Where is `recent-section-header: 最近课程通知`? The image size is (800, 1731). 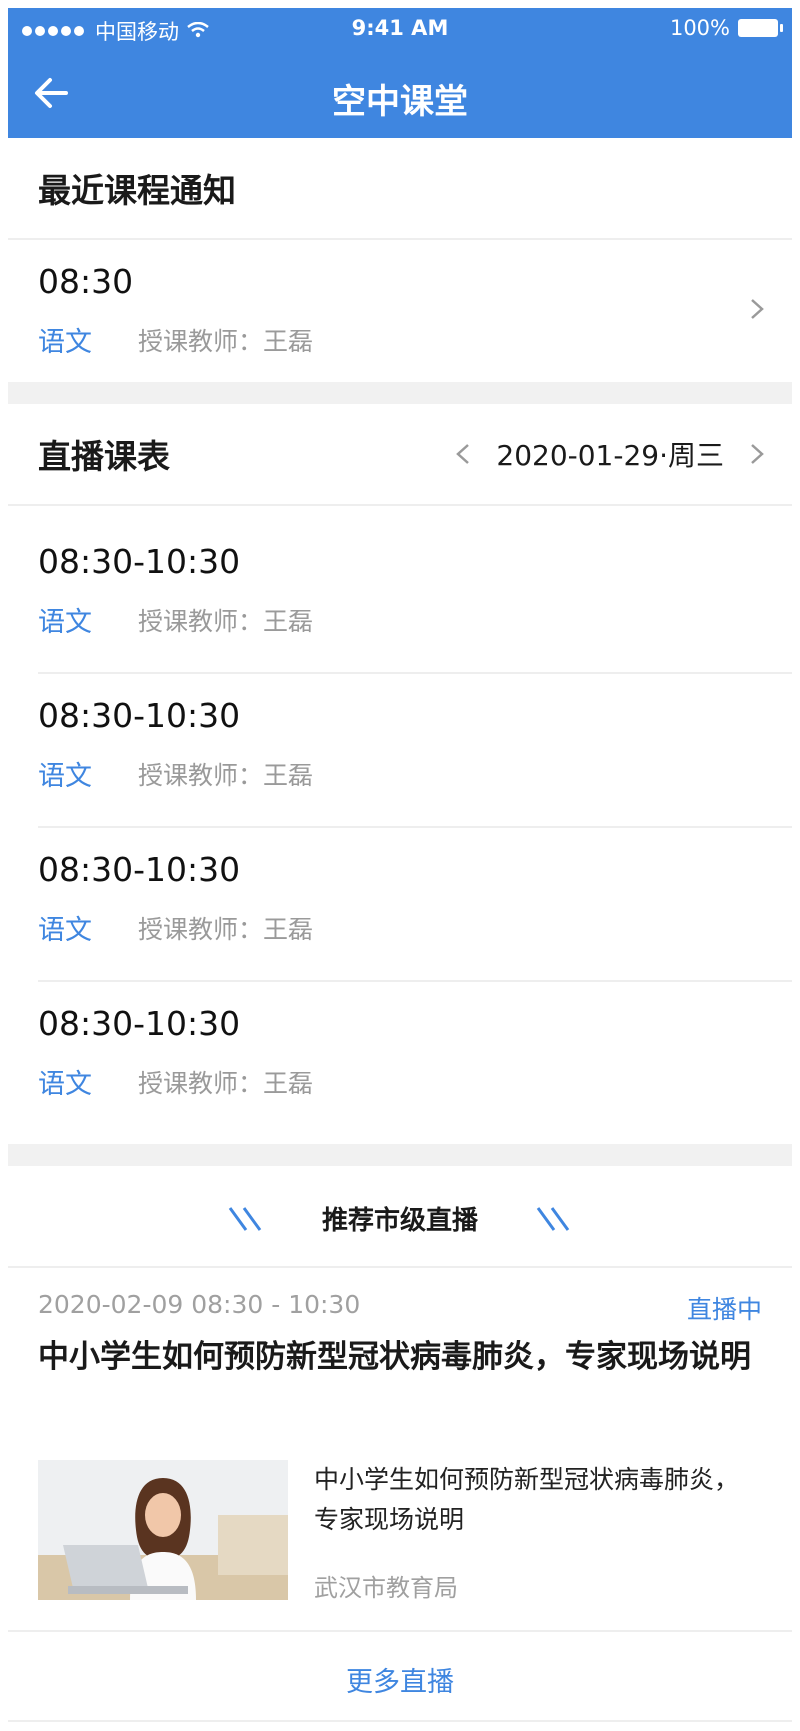
recent-section-header: 最近课程通知 is located at coordinates (400, 188).